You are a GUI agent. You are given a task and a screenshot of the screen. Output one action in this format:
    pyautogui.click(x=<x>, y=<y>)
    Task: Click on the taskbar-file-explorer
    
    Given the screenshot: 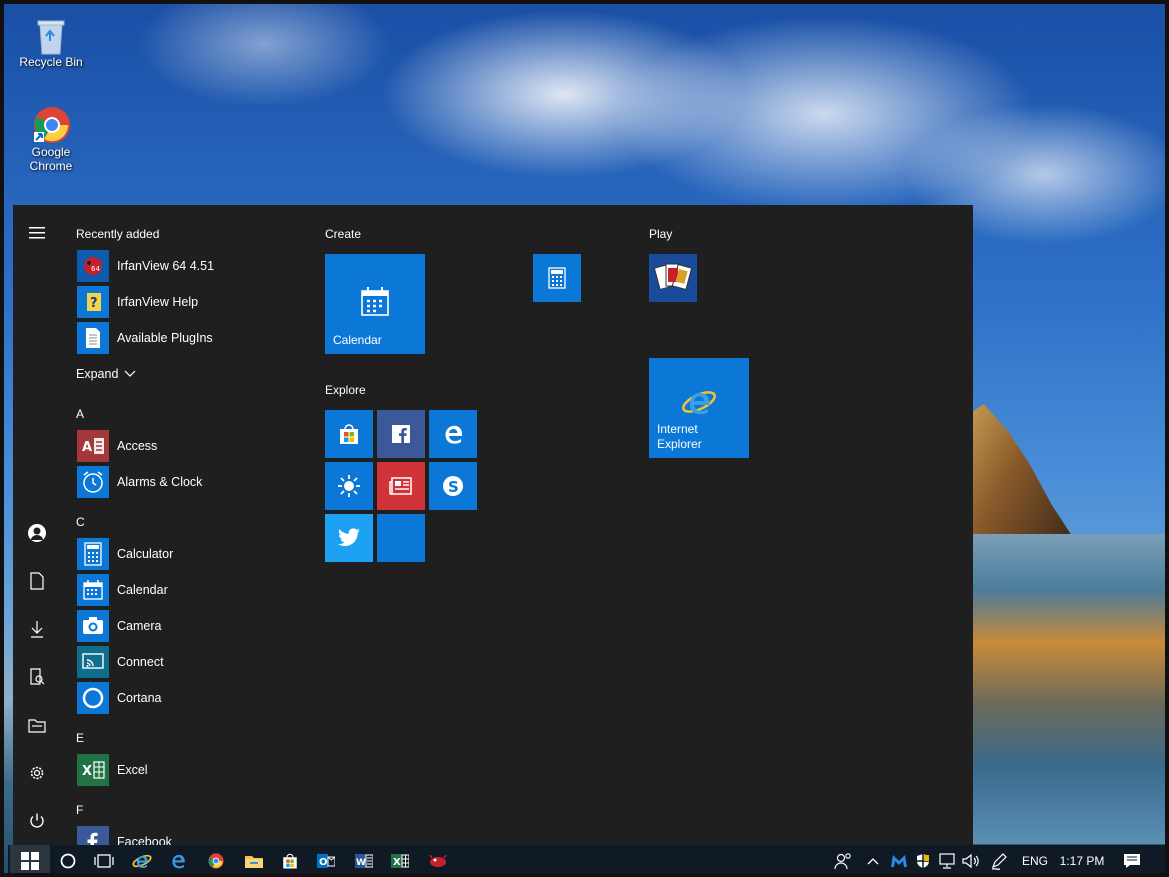 What is the action you would take?
    pyautogui.click(x=254, y=859)
    